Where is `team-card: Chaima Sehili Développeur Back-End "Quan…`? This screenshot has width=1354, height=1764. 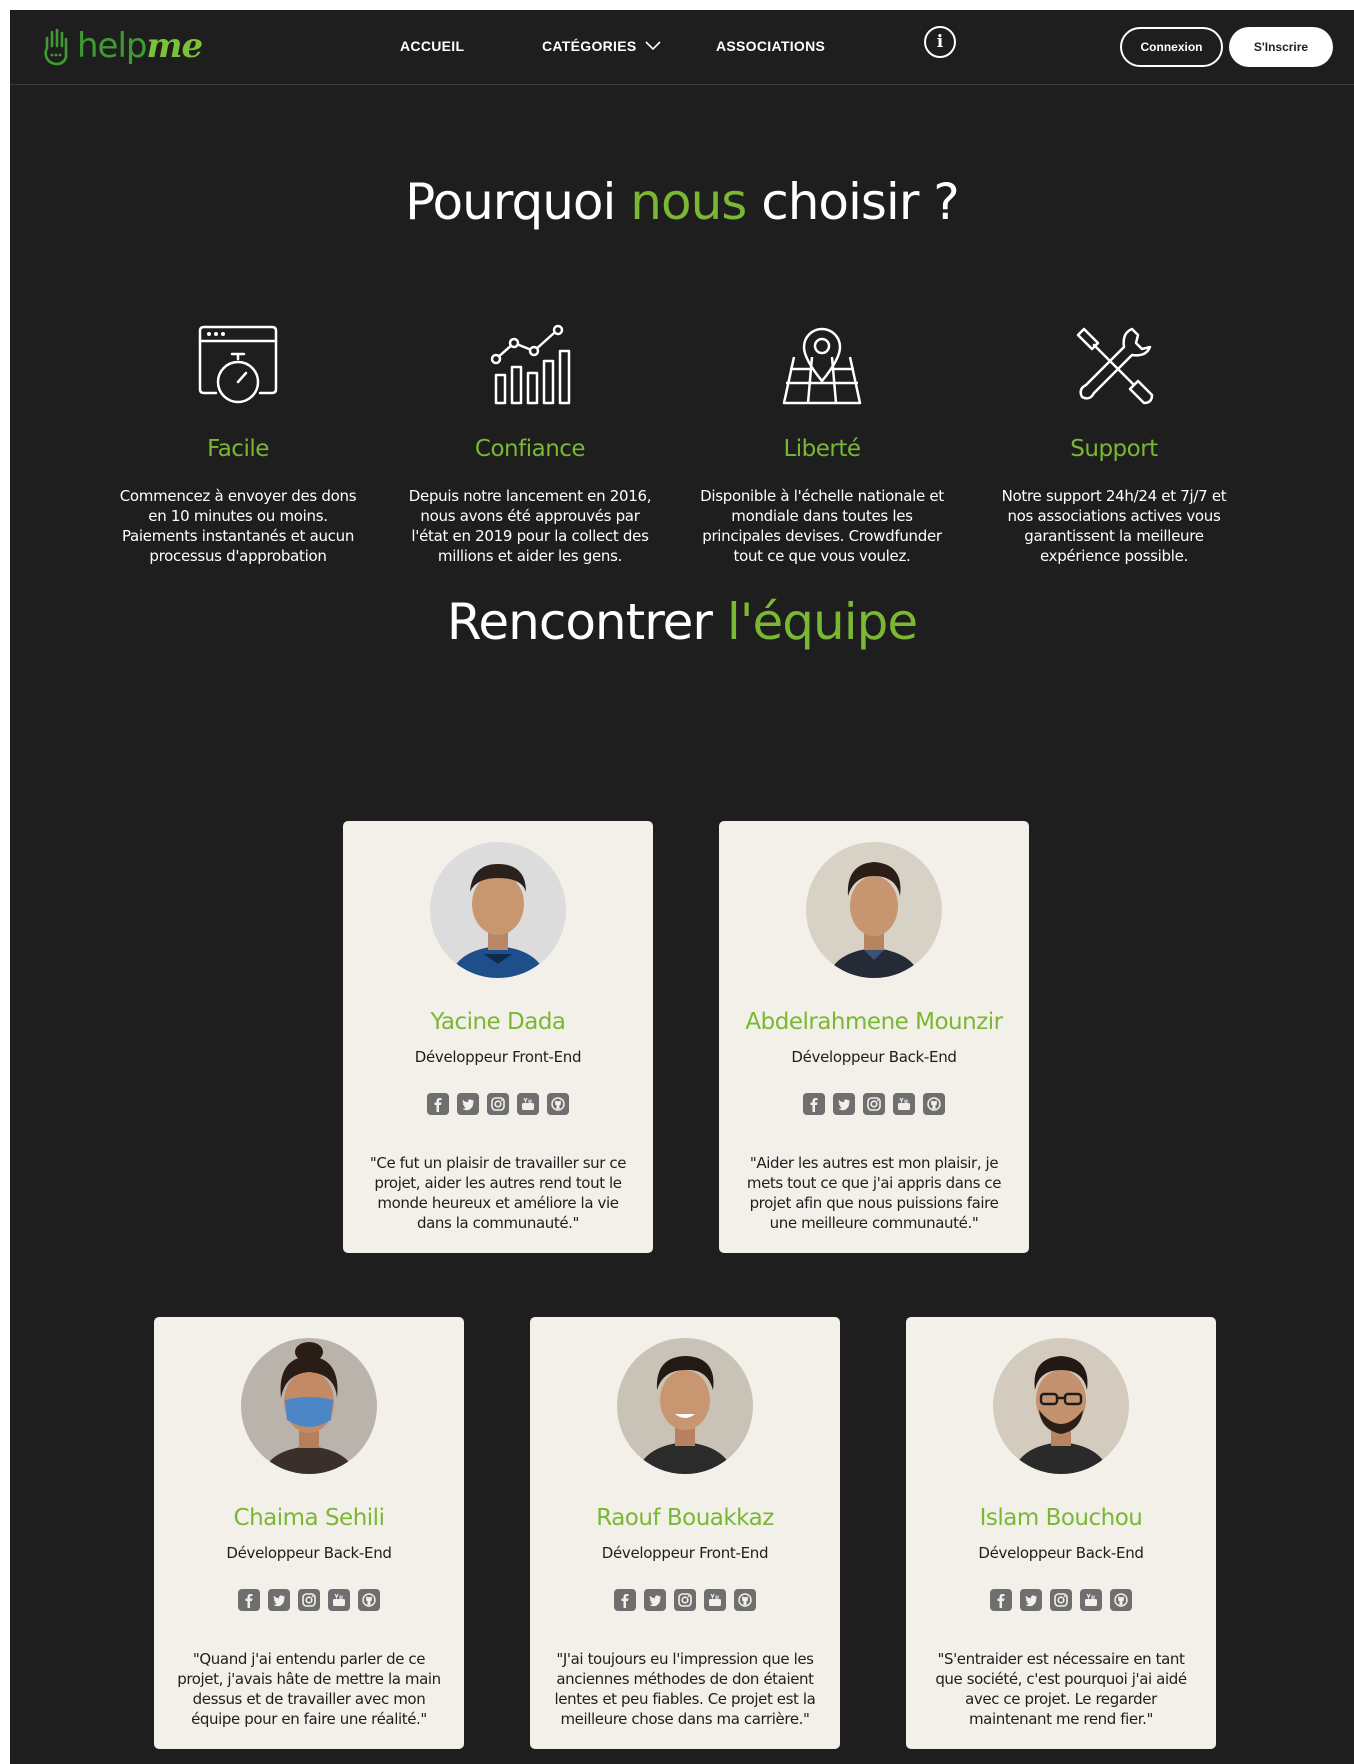
team-card: Chaima Sehili Développeur Back-End "Quan… is located at coordinates (309, 1533).